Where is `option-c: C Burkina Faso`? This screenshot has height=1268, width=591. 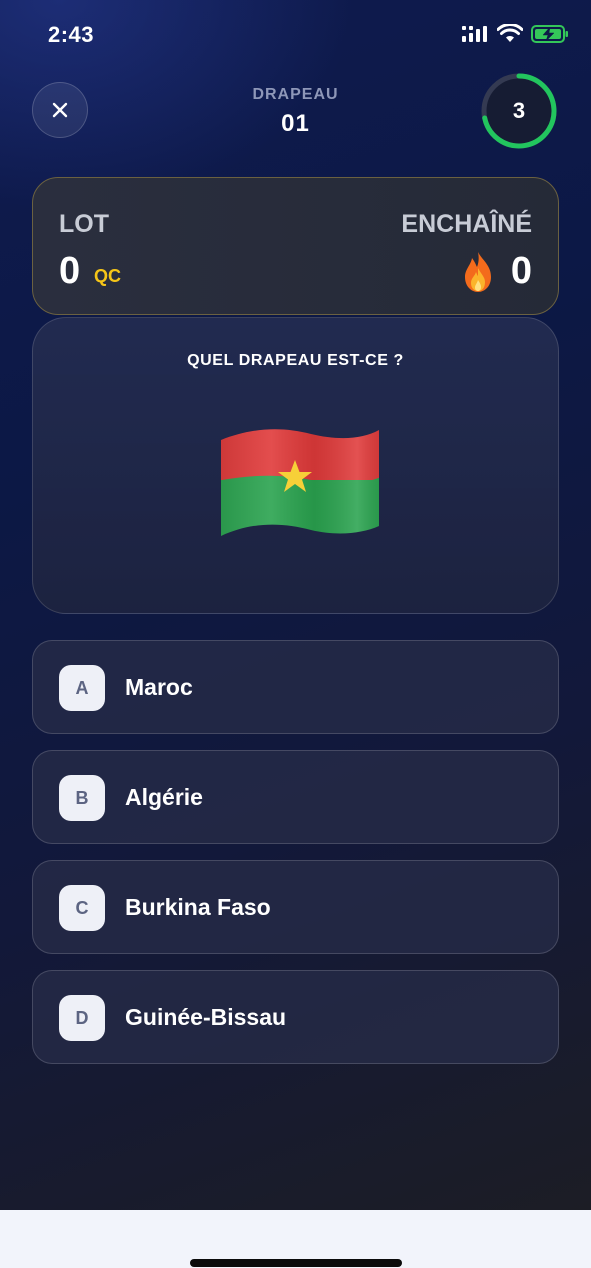
option-c: C Burkina Faso is located at coordinates (295, 907).